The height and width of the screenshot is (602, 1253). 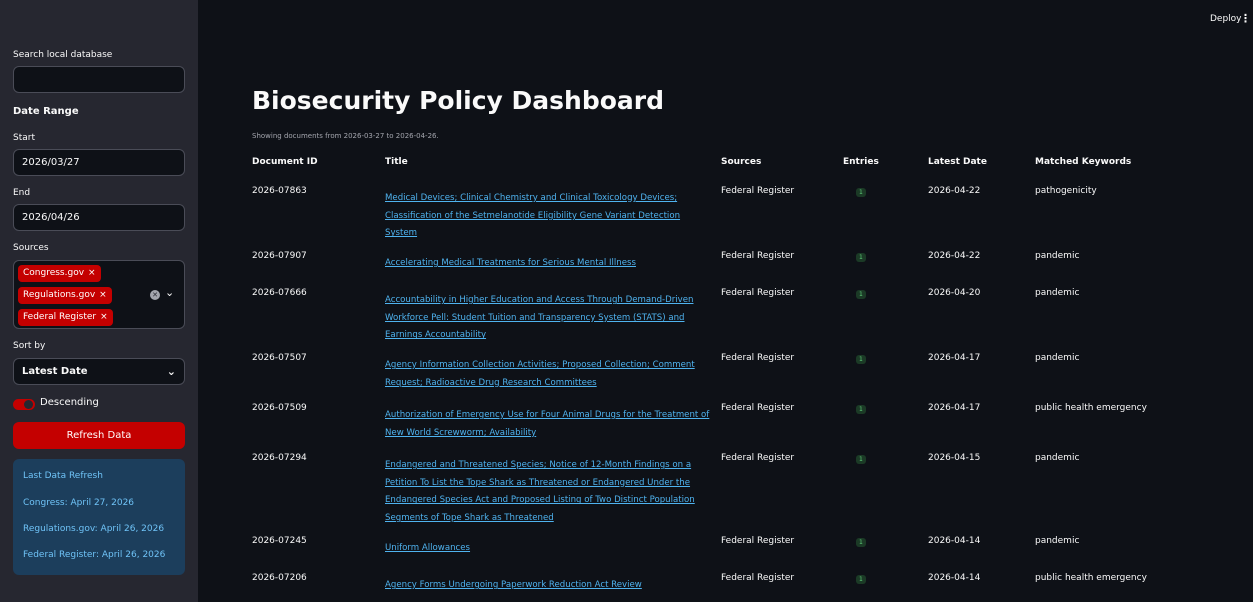 I want to click on source-tag-regulations: Regulations.gov ×, so click(x=65, y=295).